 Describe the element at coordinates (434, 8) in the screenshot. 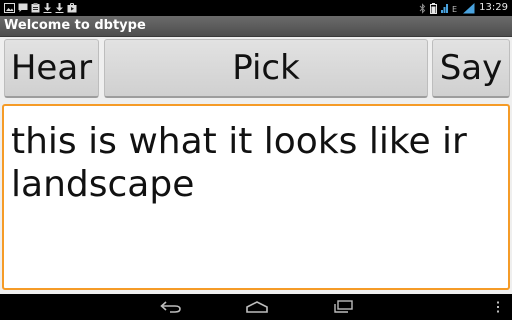

I see `battery-icon` at that location.